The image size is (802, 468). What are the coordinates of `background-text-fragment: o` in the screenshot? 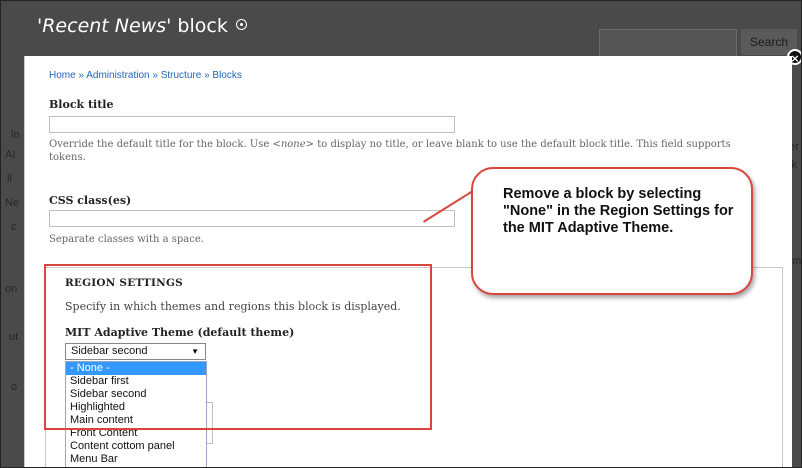 It's located at (14, 387).